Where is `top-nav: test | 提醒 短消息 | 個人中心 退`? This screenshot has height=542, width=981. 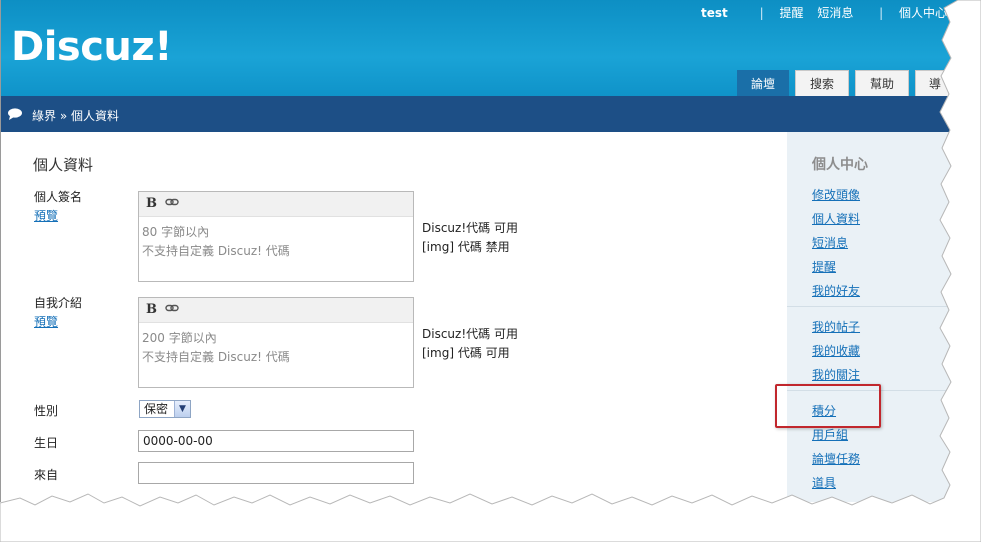 top-nav: test | 提醒 短消息 | 個人中心 退 is located at coordinates (830, 12).